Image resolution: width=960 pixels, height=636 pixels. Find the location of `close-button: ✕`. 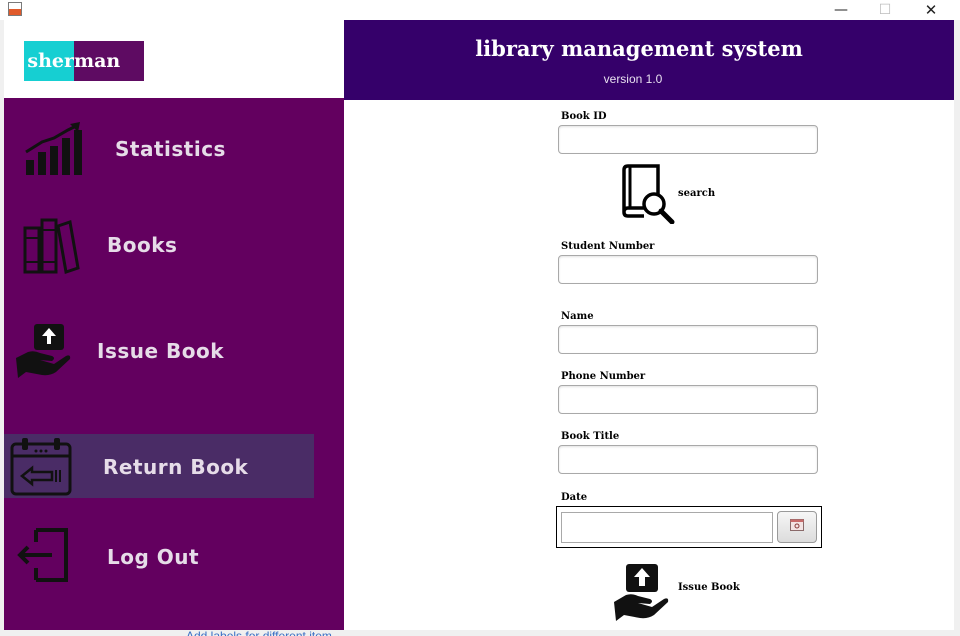

close-button: ✕ is located at coordinates (931, 10).